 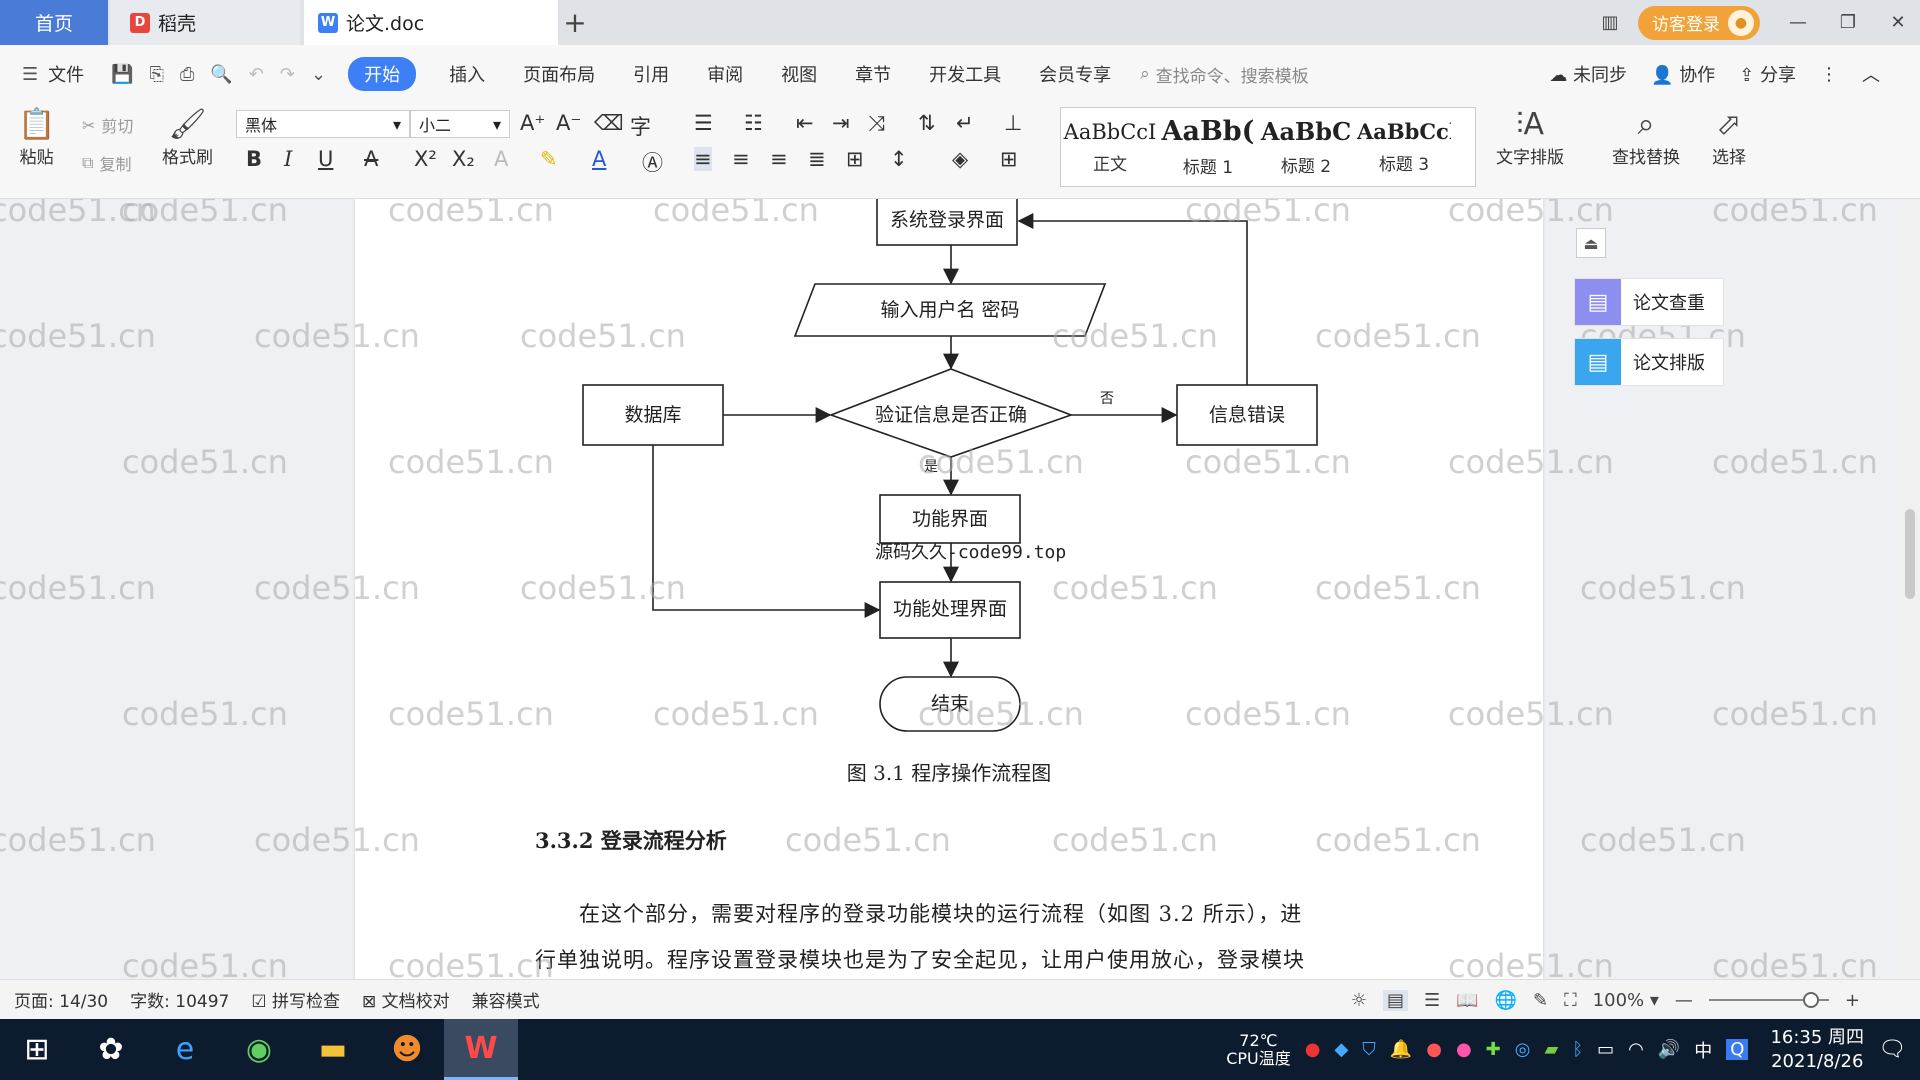 What do you see at coordinates (431, 22) in the screenshot?
I see `tab-document: W 论文.doc` at bounding box center [431, 22].